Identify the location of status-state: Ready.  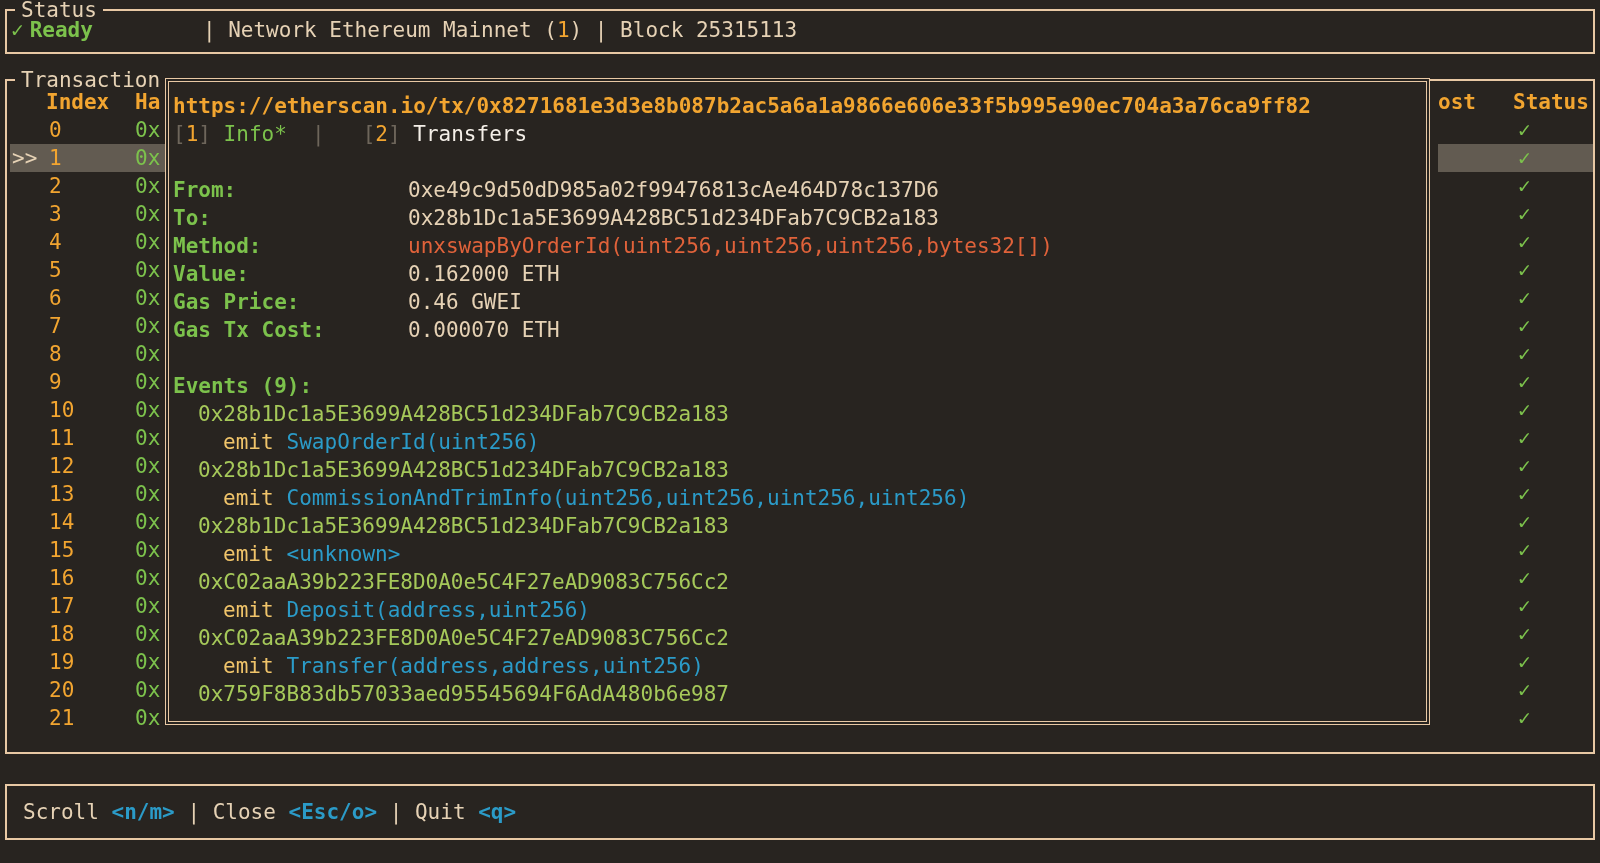
(61, 30).